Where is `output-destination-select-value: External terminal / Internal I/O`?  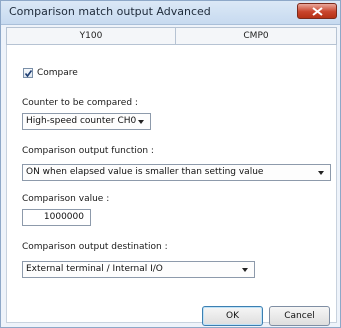 output-destination-select-value: External terminal / Internal I/O is located at coordinates (94, 269).